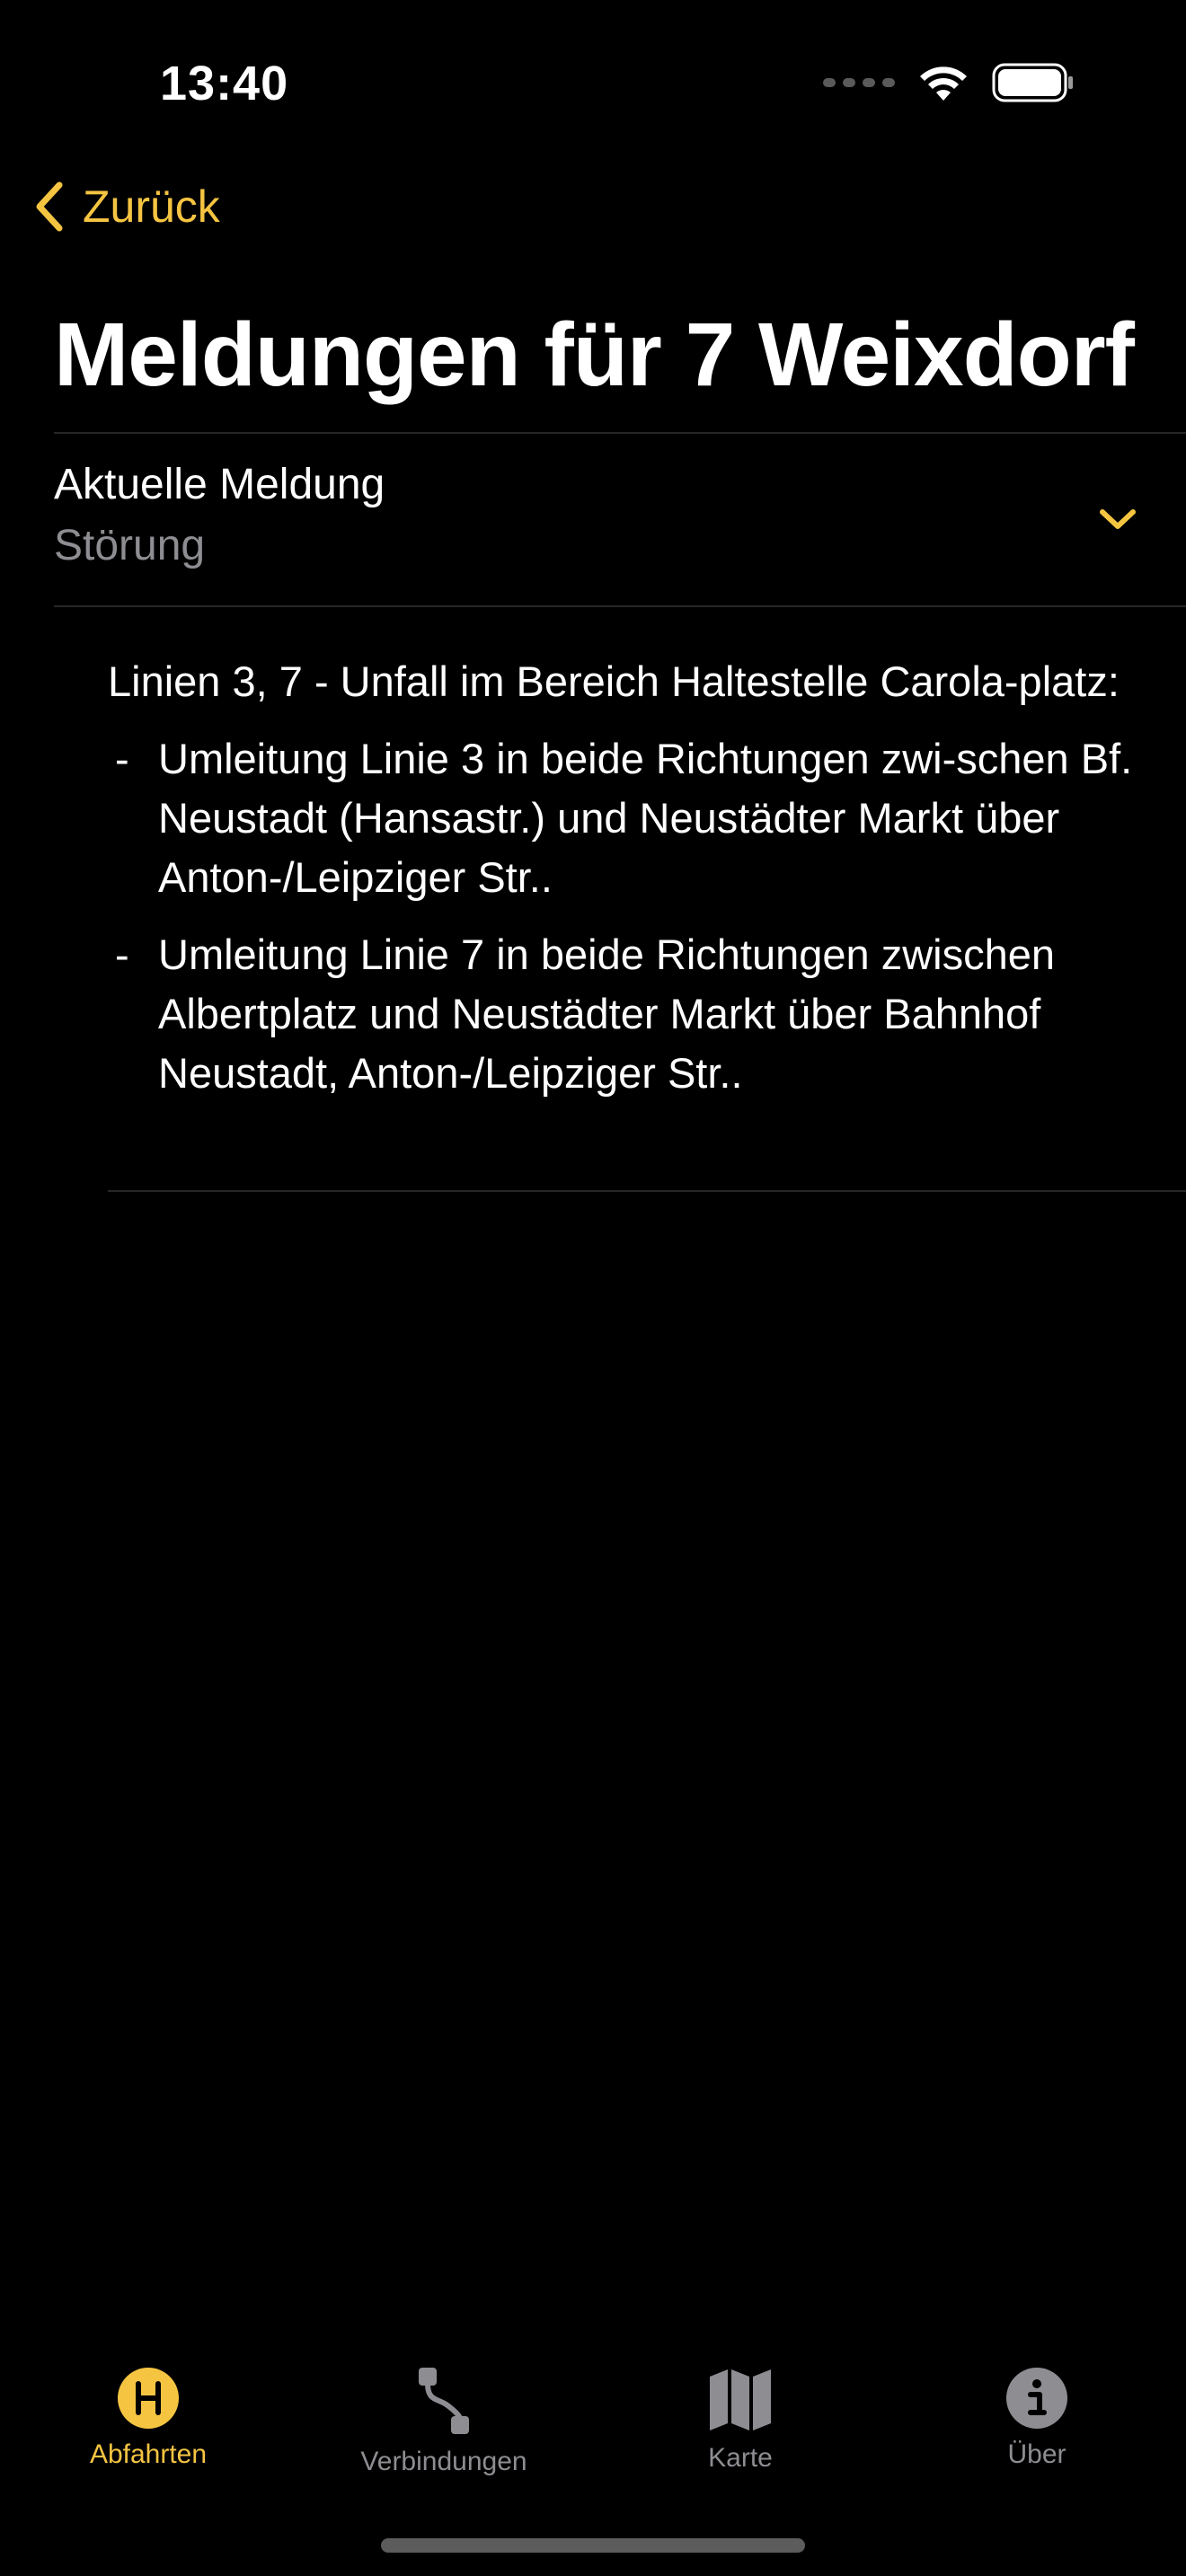  Describe the element at coordinates (151, 206) in the screenshot. I see `back-button-label: Zurück` at that location.